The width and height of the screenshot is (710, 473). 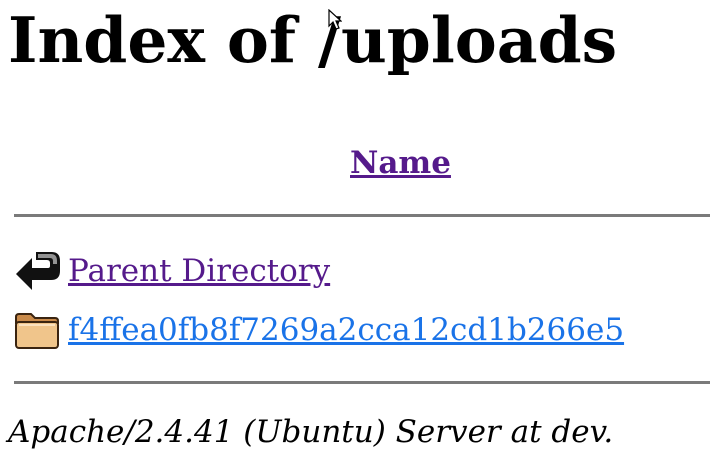 I want to click on list-item: Parent Directory, so click(x=172, y=271).